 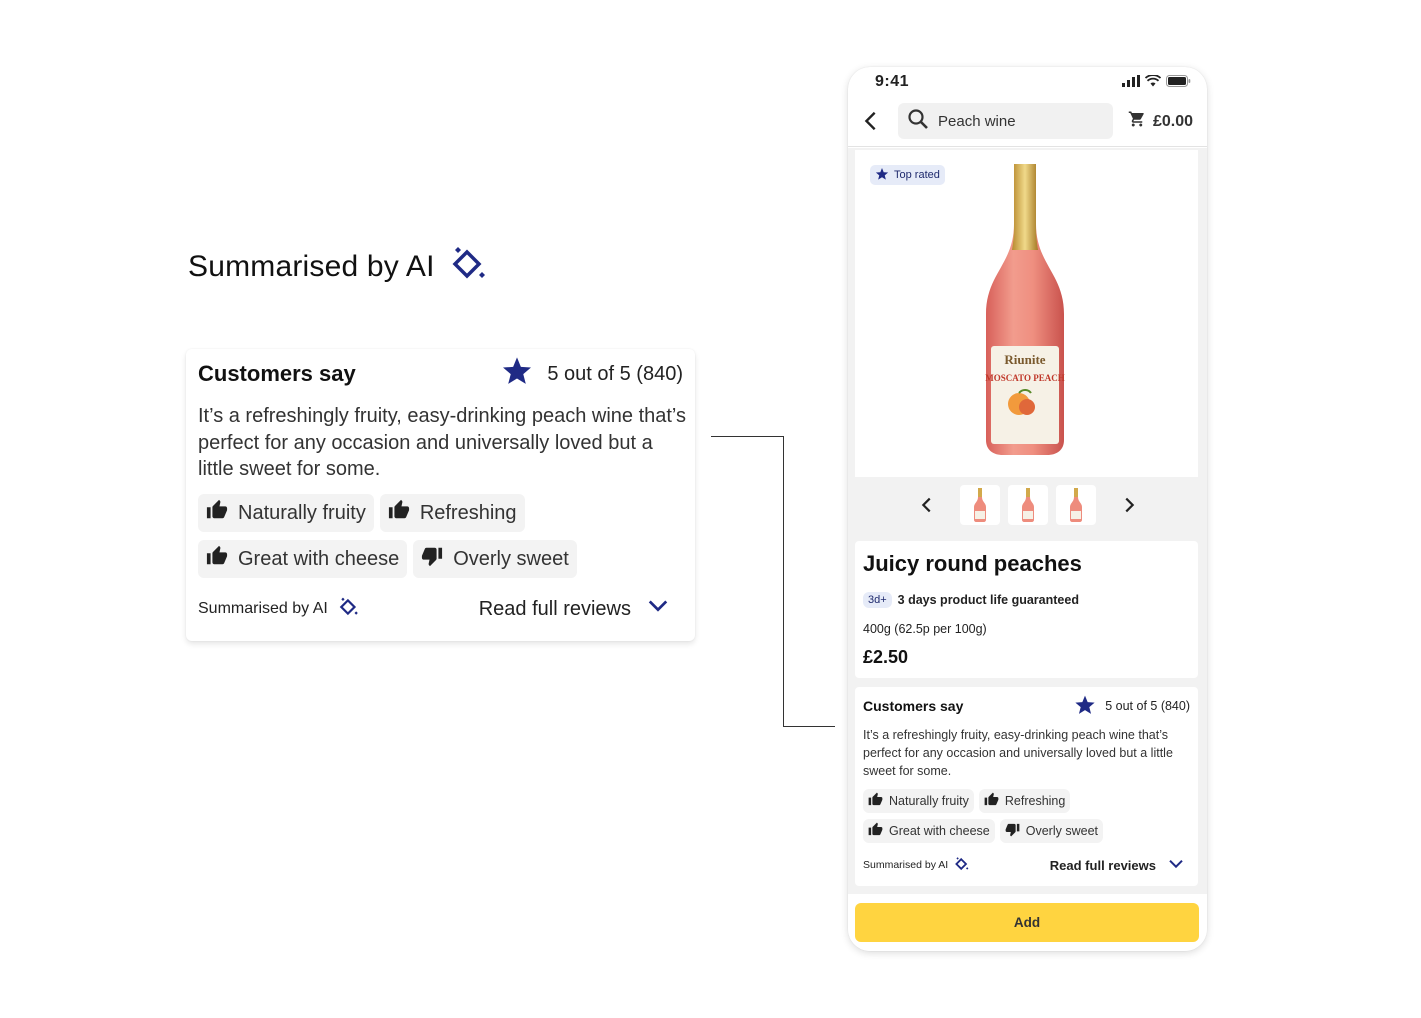 I want to click on search-input: Peach wine, so click(x=1005, y=121).